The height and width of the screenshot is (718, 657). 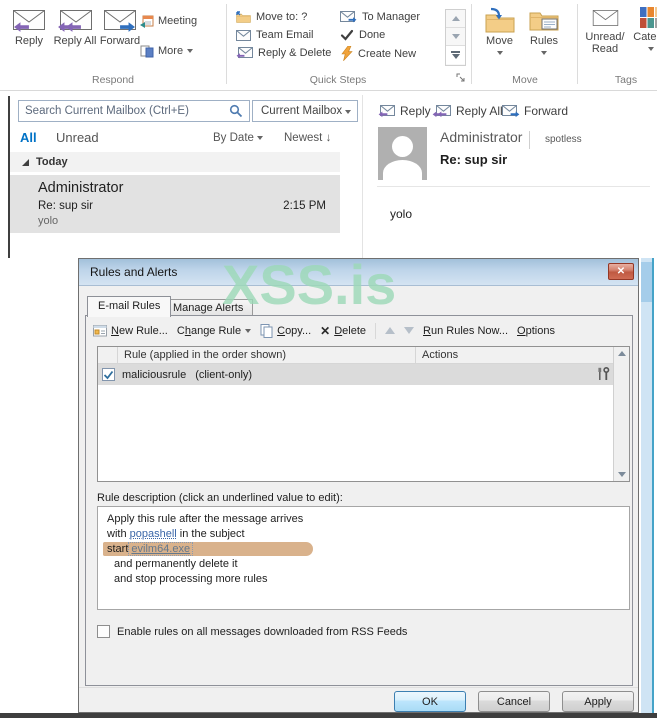 I want to click on quickstep-reply-delete: Reply & Delete, so click(x=283, y=53).